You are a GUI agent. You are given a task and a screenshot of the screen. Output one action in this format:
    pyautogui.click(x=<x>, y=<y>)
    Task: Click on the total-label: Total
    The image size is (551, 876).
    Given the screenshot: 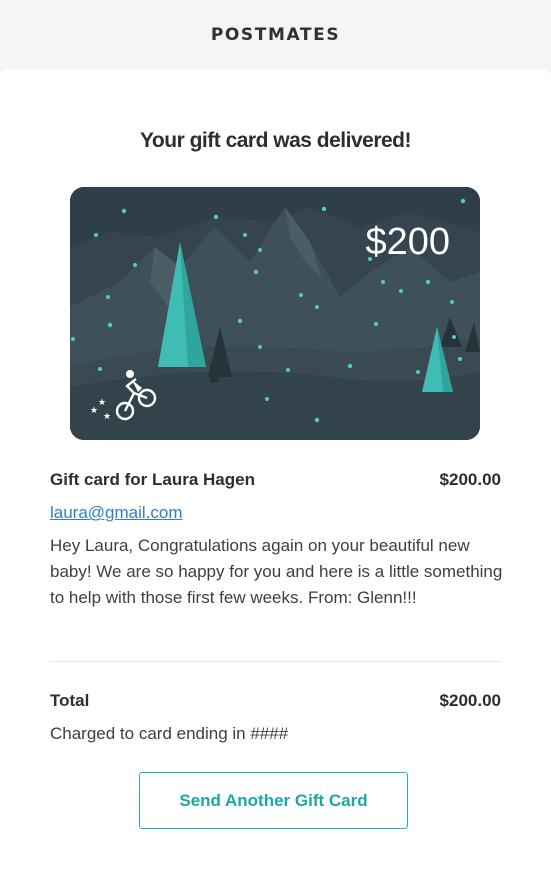 What is the action you would take?
    pyautogui.click(x=70, y=700)
    